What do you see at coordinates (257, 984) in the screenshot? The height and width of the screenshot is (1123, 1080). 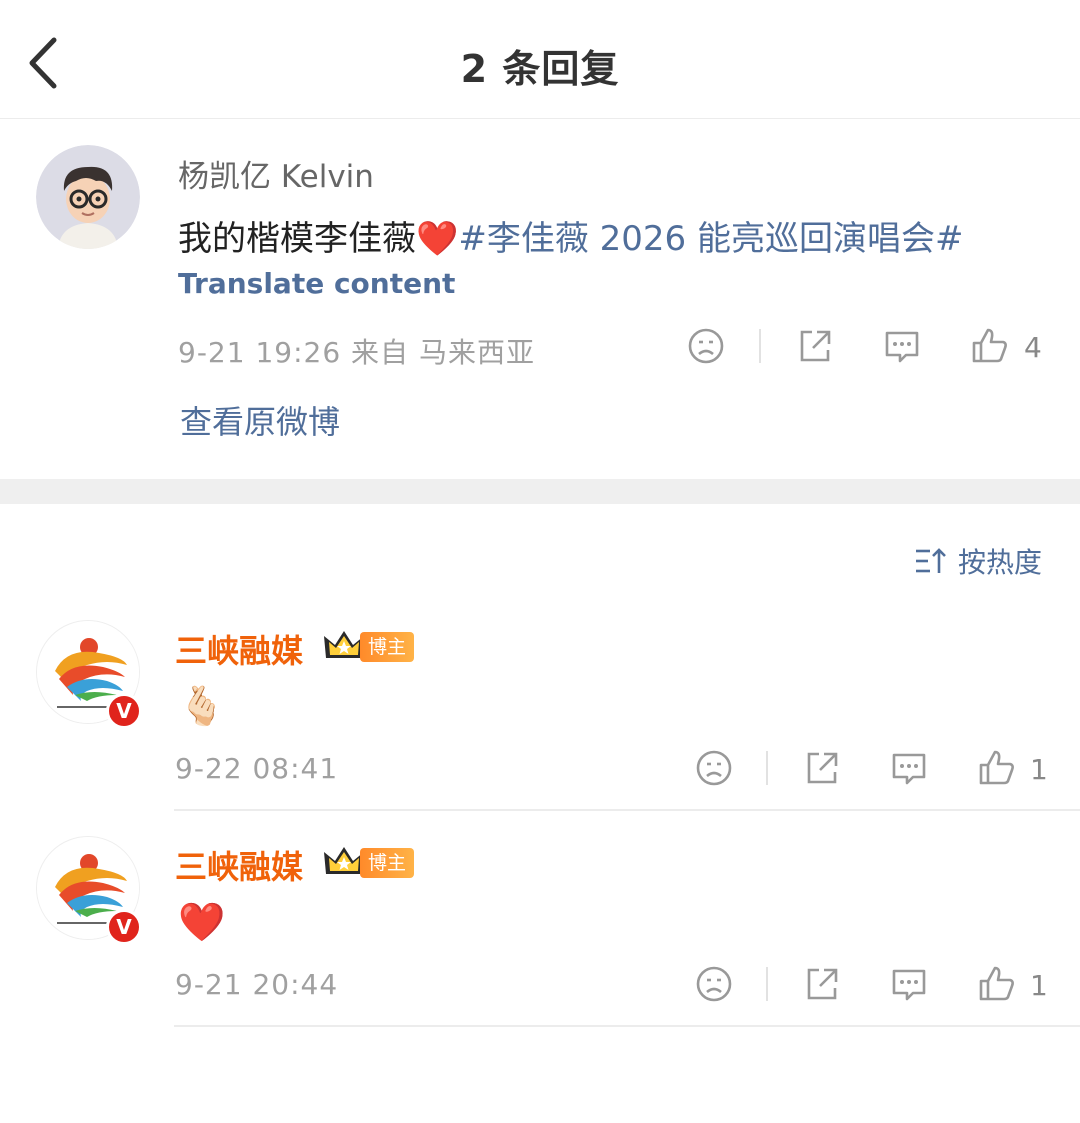 I see `timestamp: 9-21 20:44` at bounding box center [257, 984].